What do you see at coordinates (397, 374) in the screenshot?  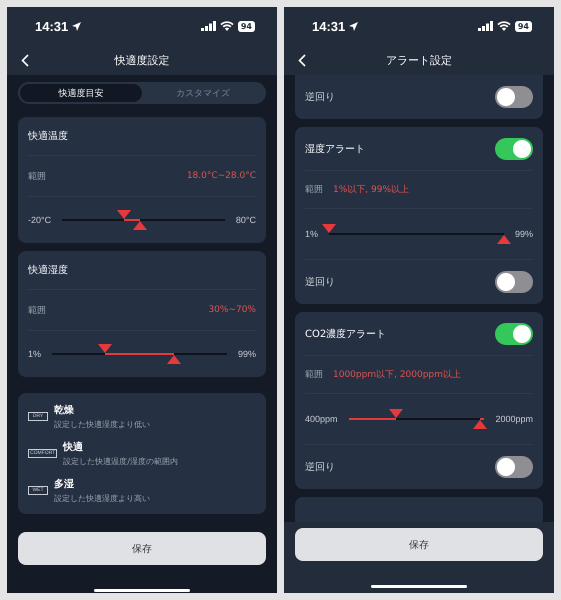 I see `range-value: 1000ppm以下, 2000ppm以上` at bounding box center [397, 374].